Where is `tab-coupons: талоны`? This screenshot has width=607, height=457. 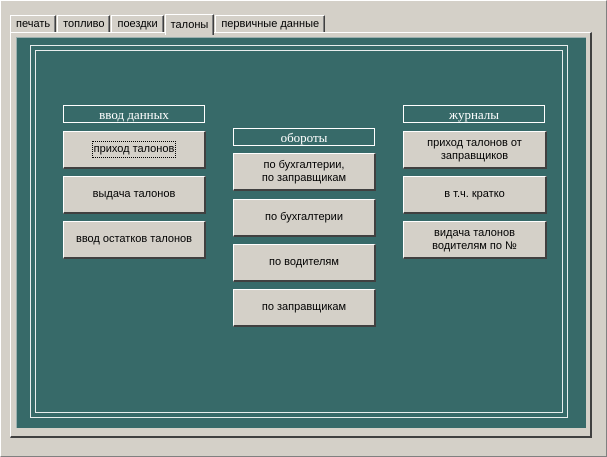 tab-coupons: талоны is located at coordinates (189, 24).